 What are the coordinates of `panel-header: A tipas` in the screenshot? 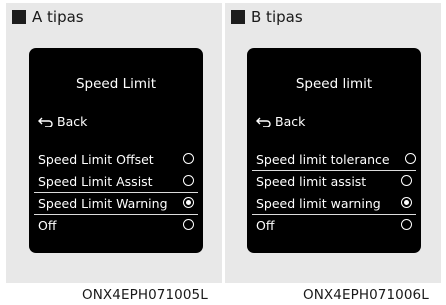 It's located at (48, 17).